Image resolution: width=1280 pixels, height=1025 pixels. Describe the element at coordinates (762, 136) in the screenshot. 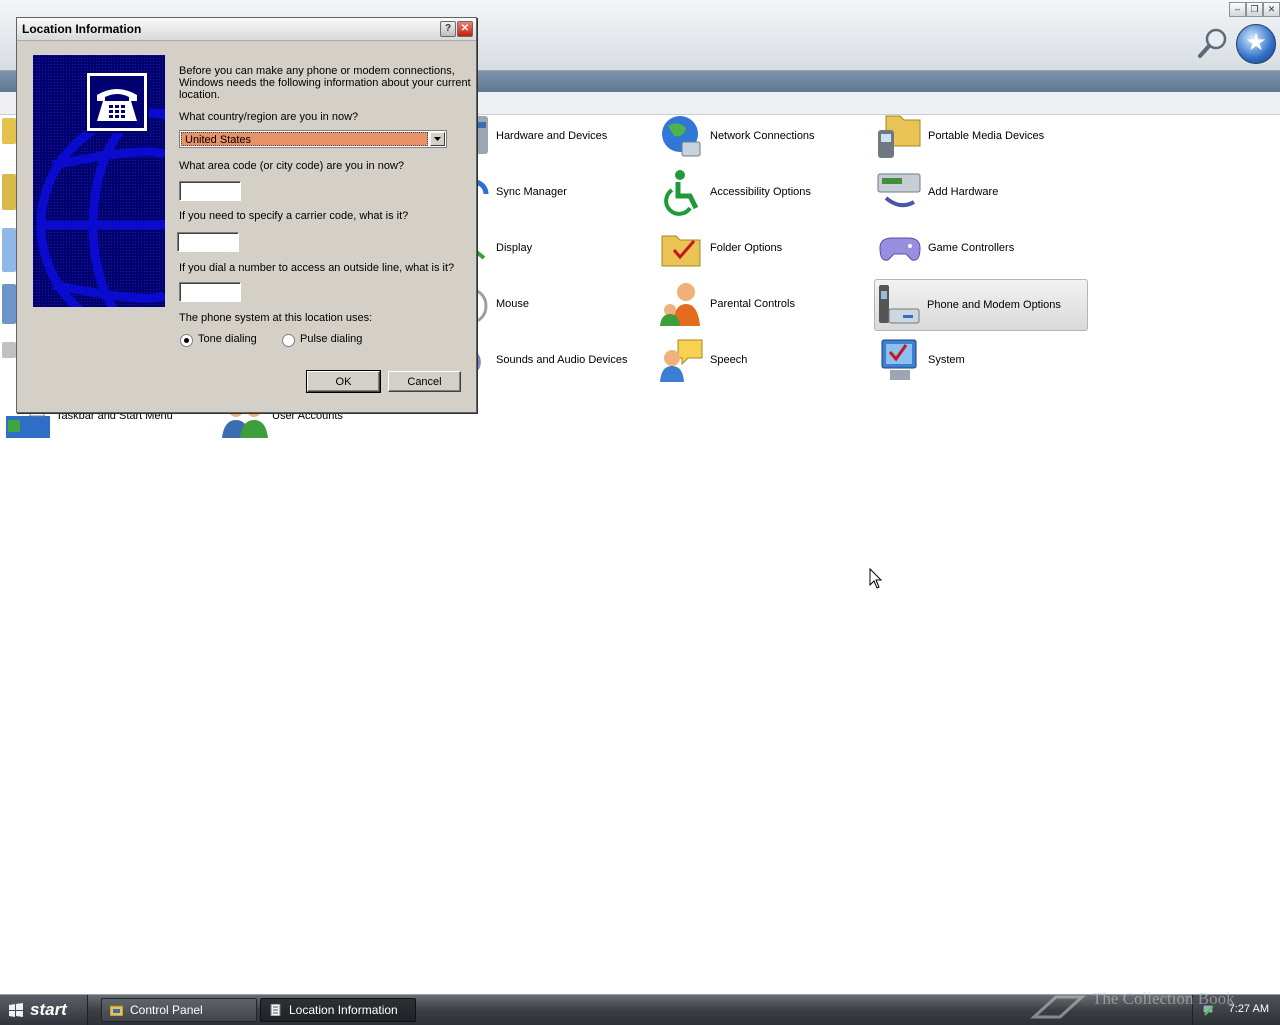

I see `cp-item-label: Network Connections` at that location.